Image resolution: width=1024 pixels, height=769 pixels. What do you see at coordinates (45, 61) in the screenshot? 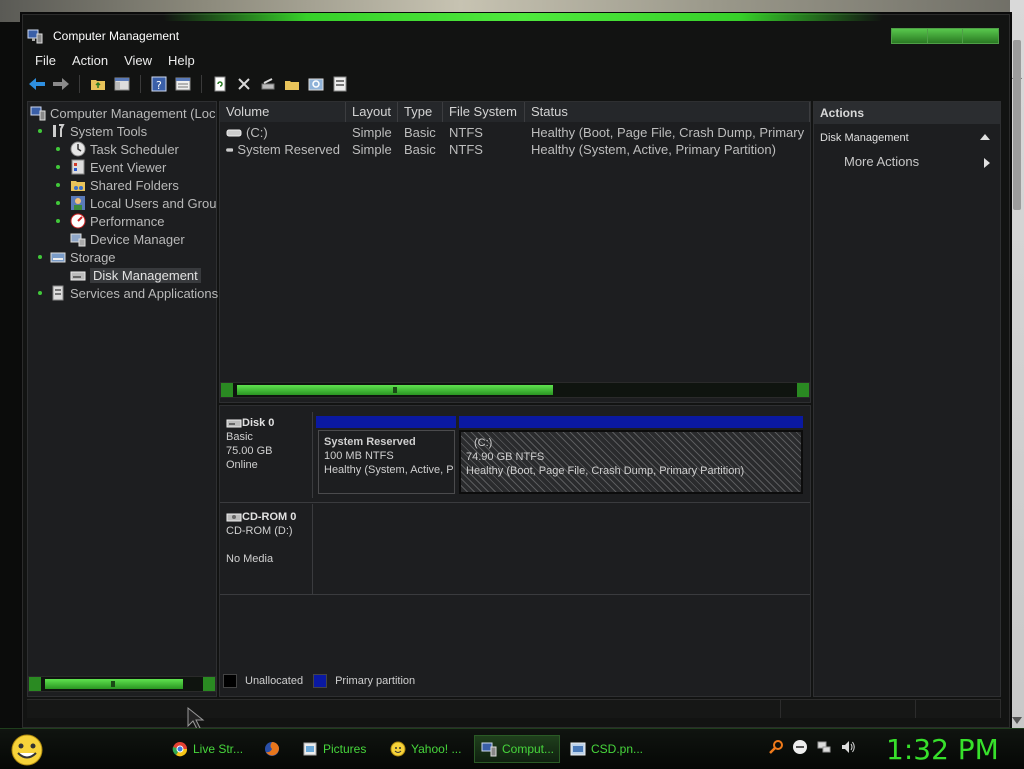
I see `menu-file: File` at bounding box center [45, 61].